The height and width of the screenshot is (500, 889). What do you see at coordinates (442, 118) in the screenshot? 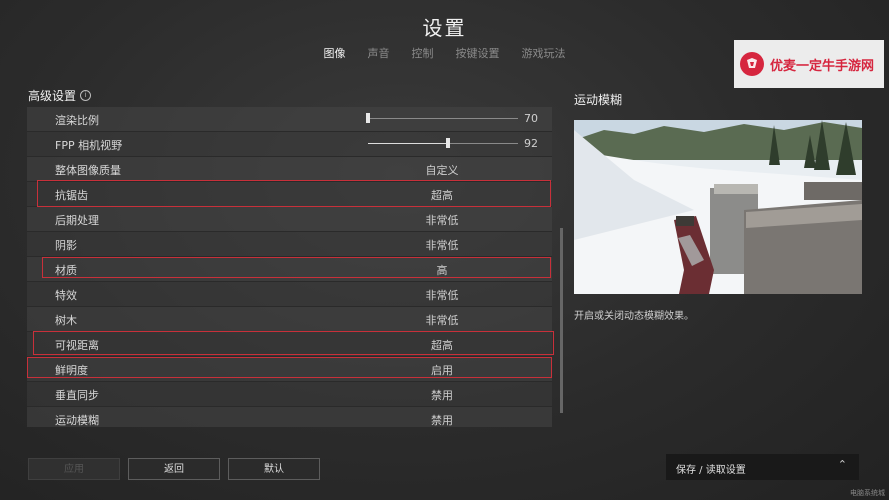
I see `render-scale-slider` at bounding box center [442, 118].